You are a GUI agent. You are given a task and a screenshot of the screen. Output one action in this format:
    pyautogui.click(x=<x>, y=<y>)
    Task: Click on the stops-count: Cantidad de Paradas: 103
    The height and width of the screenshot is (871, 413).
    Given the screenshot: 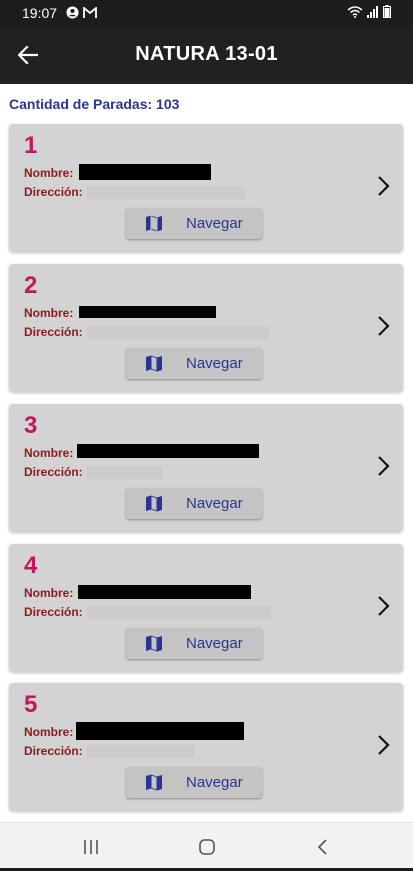 What is the action you would take?
    pyautogui.click(x=94, y=104)
    